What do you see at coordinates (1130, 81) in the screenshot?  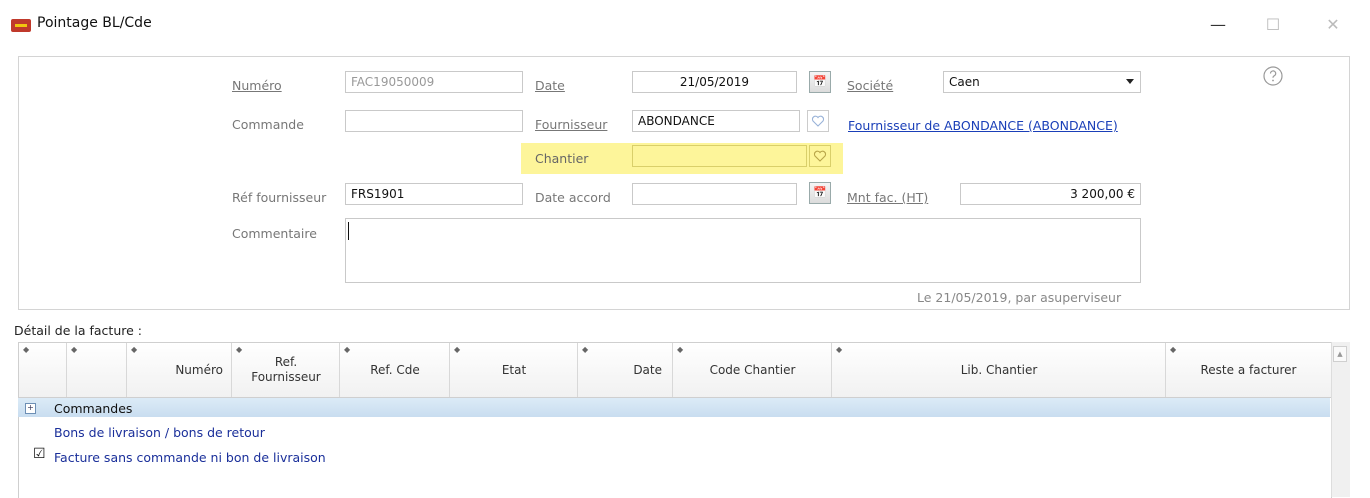 I see `chevron-down-icon` at bounding box center [1130, 81].